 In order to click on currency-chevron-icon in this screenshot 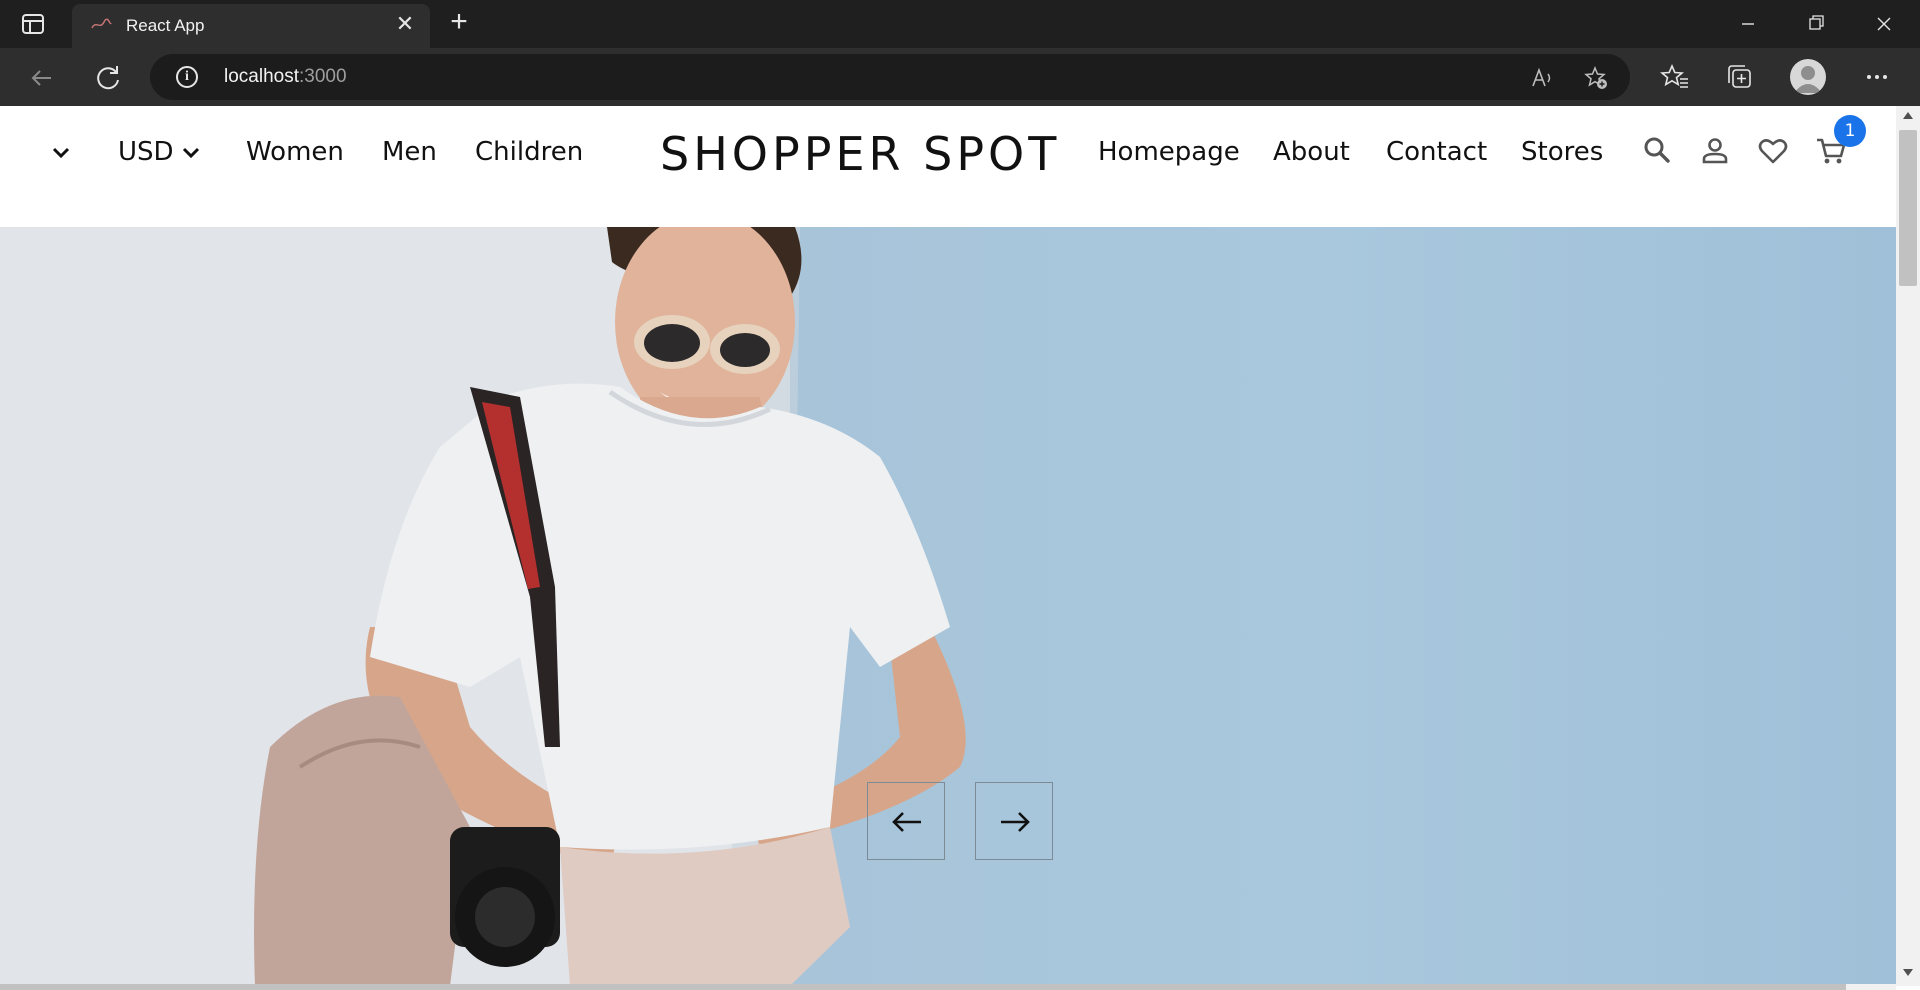, I will do `click(191, 153)`.